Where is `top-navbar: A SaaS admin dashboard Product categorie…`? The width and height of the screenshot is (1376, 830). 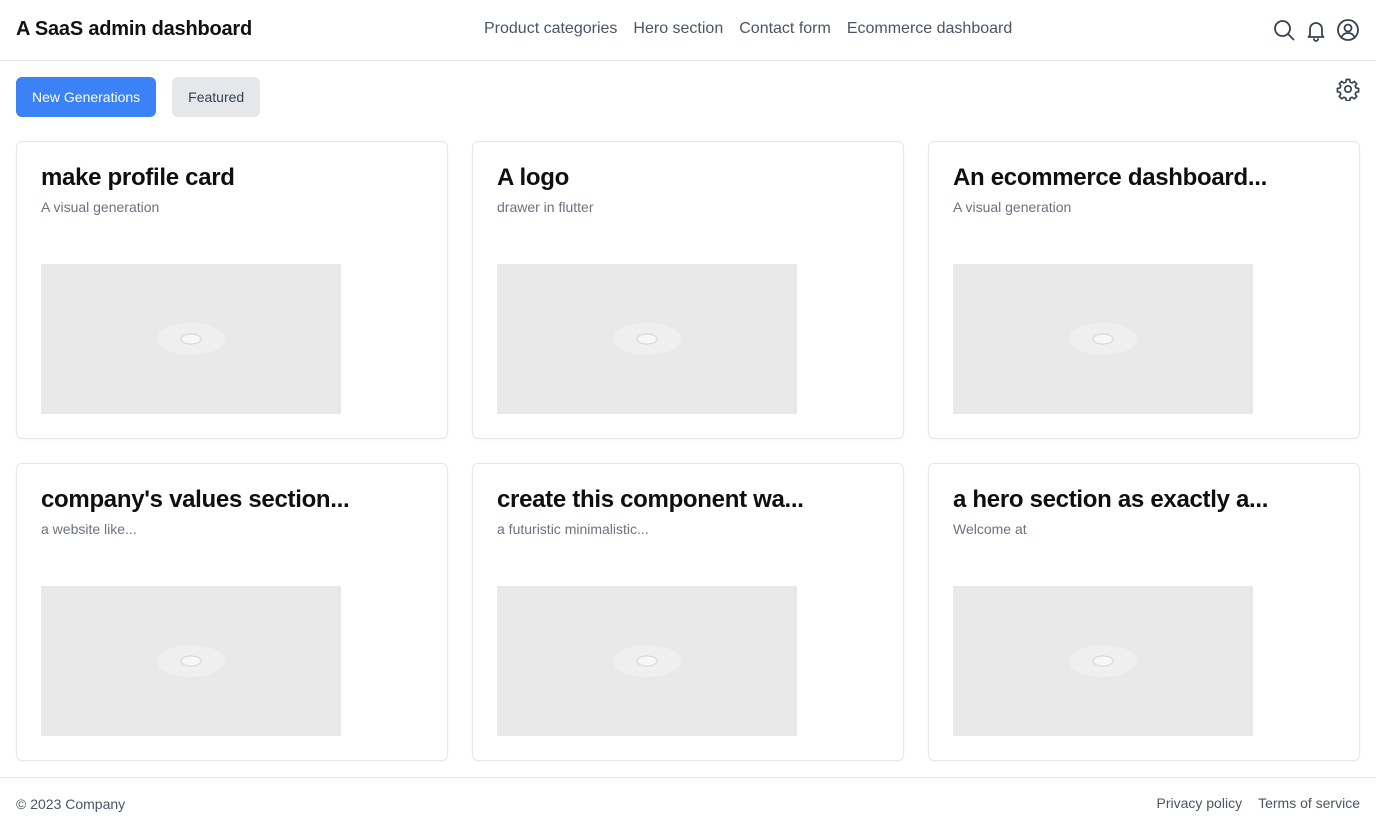 top-navbar: A SaaS admin dashboard Product categorie… is located at coordinates (688, 30).